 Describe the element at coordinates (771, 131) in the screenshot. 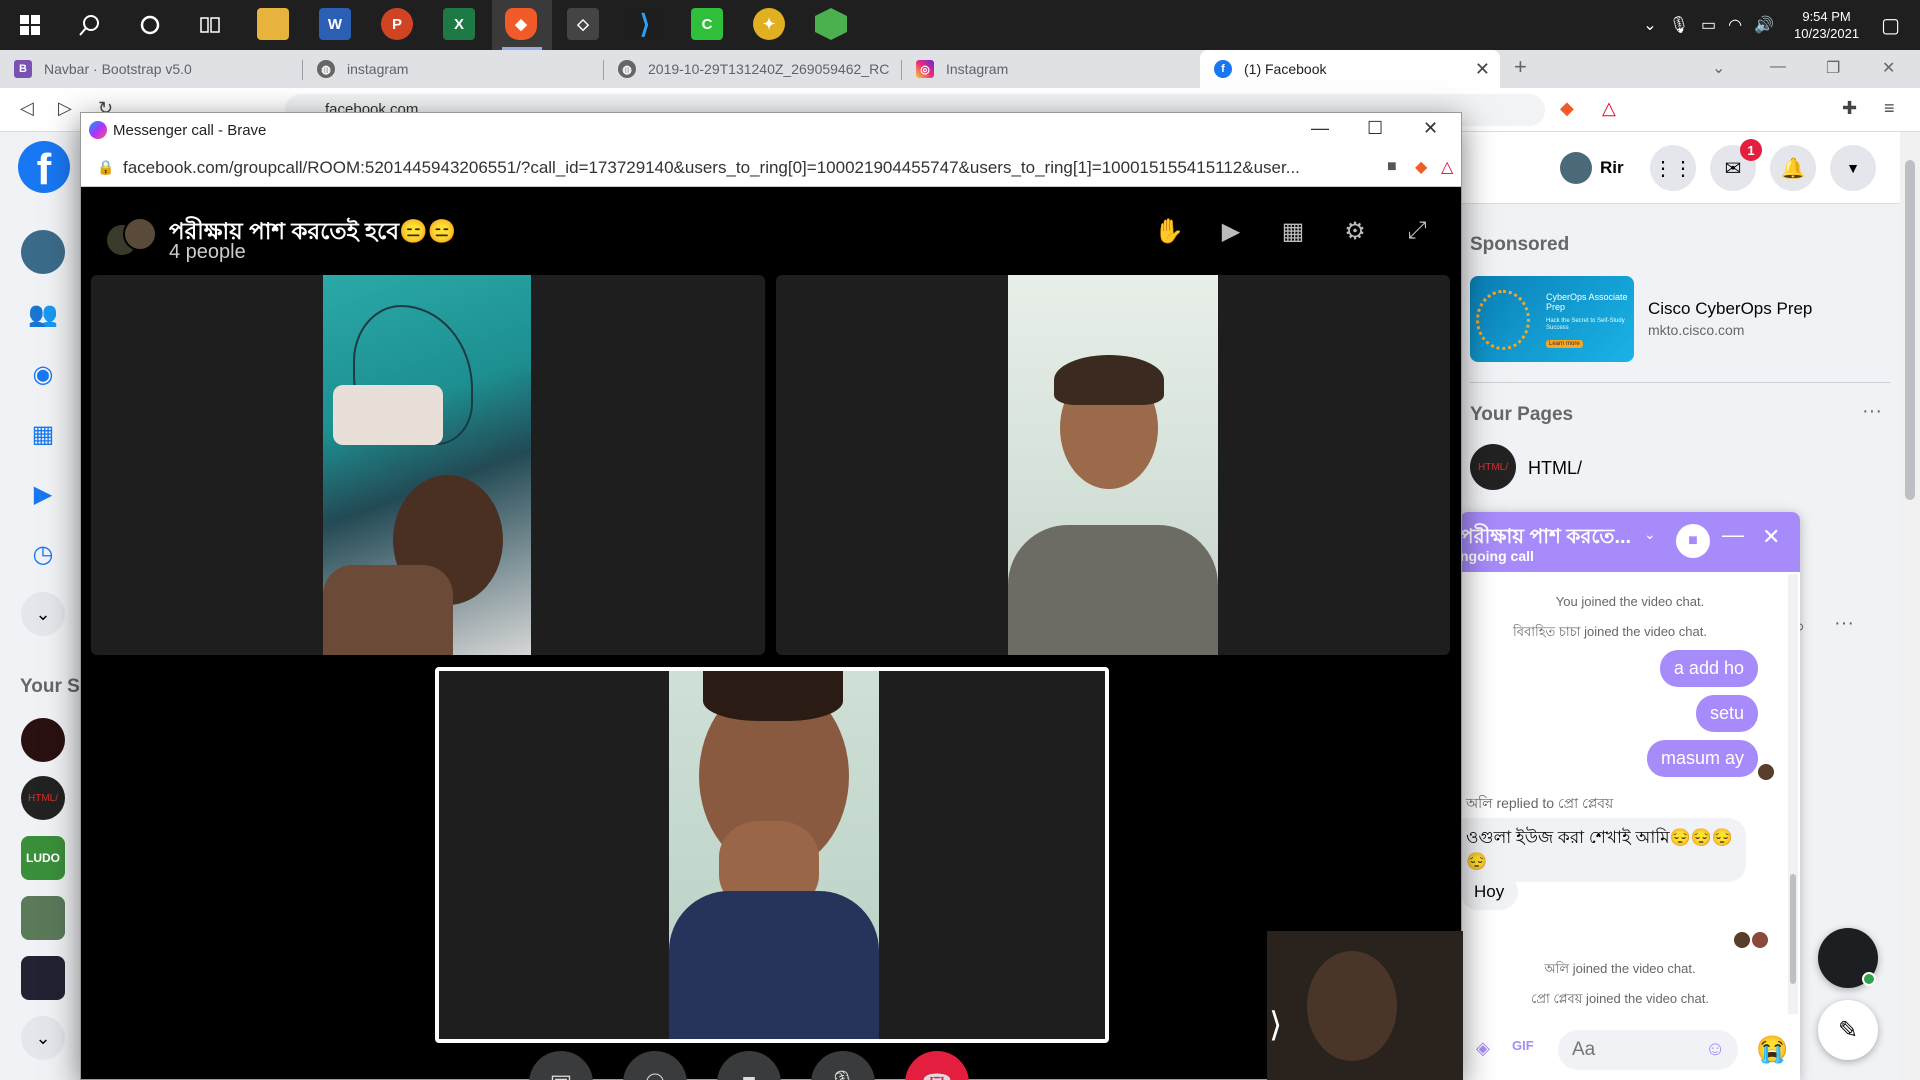

I see `call-window-titlebar: Messenger call - Brave — ☐ ✕` at that location.